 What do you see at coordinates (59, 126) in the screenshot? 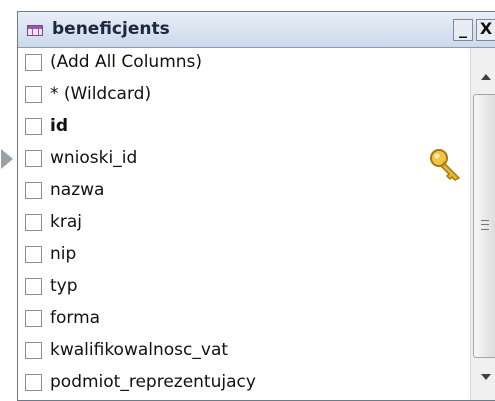
I see `column-label: id` at bounding box center [59, 126].